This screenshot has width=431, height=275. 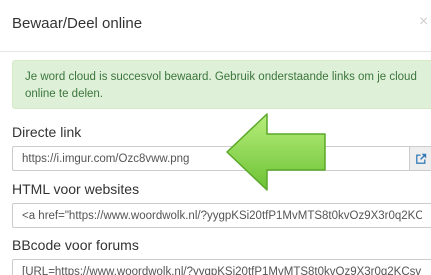 What do you see at coordinates (221, 215) in the screenshot?
I see `html-code-input` at bounding box center [221, 215].